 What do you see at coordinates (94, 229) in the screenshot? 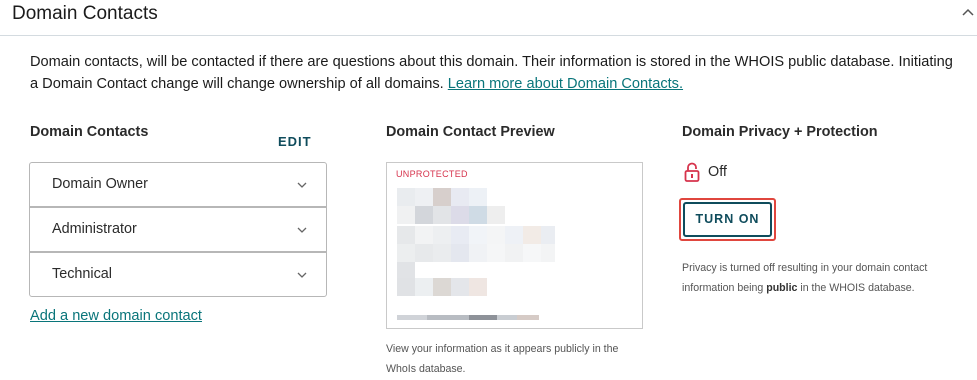
I see `accordion-label: Administrator` at bounding box center [94, 229].